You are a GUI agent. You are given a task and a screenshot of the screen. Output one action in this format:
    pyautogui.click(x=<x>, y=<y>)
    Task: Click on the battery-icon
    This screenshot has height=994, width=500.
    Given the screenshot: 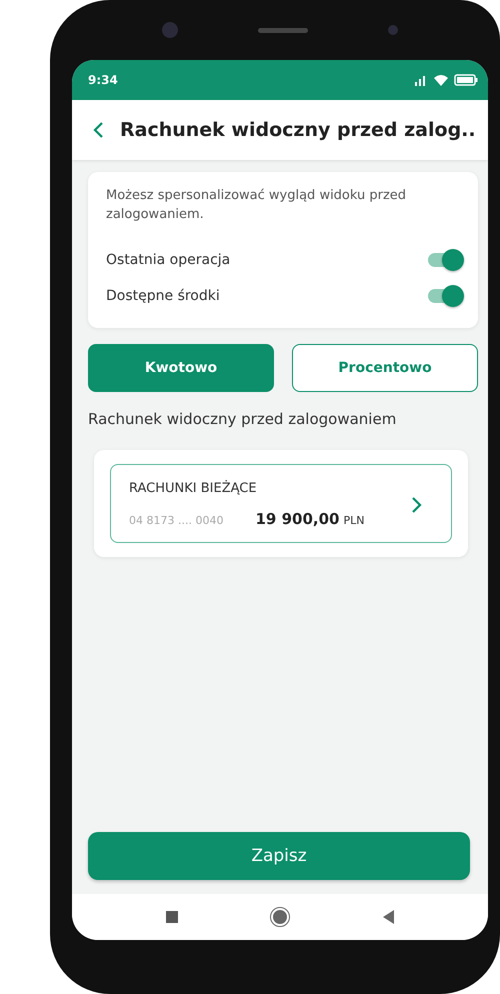 What is the action you would take?
    pyautogui.click(x=466, y=80)
    